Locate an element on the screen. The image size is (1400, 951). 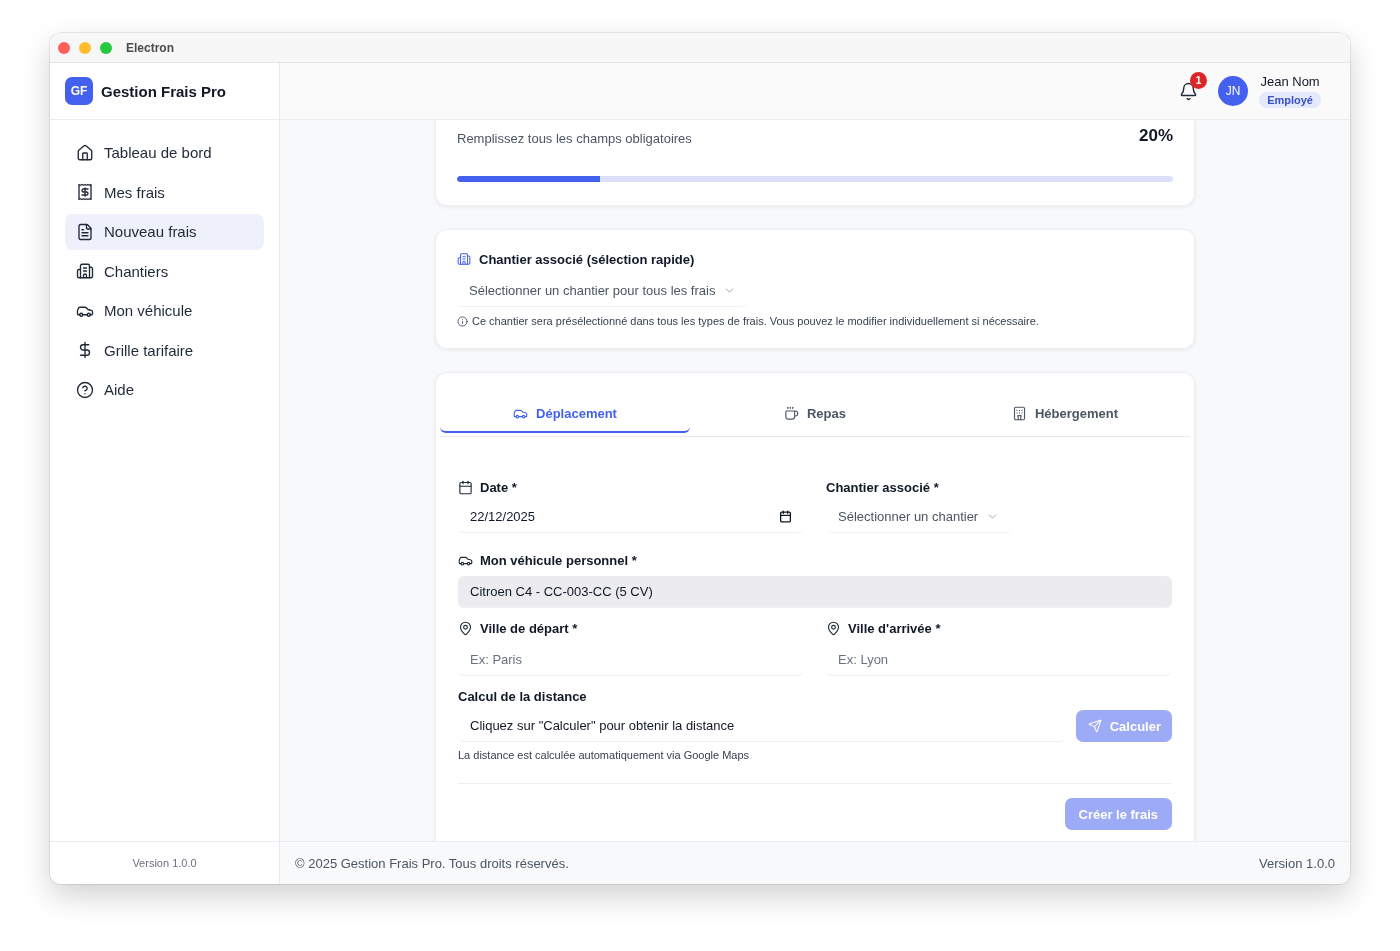
copyright-text: © 2025 Gestion Frais Pro. Tous droits réservés. is located at coordinates (432, 863).